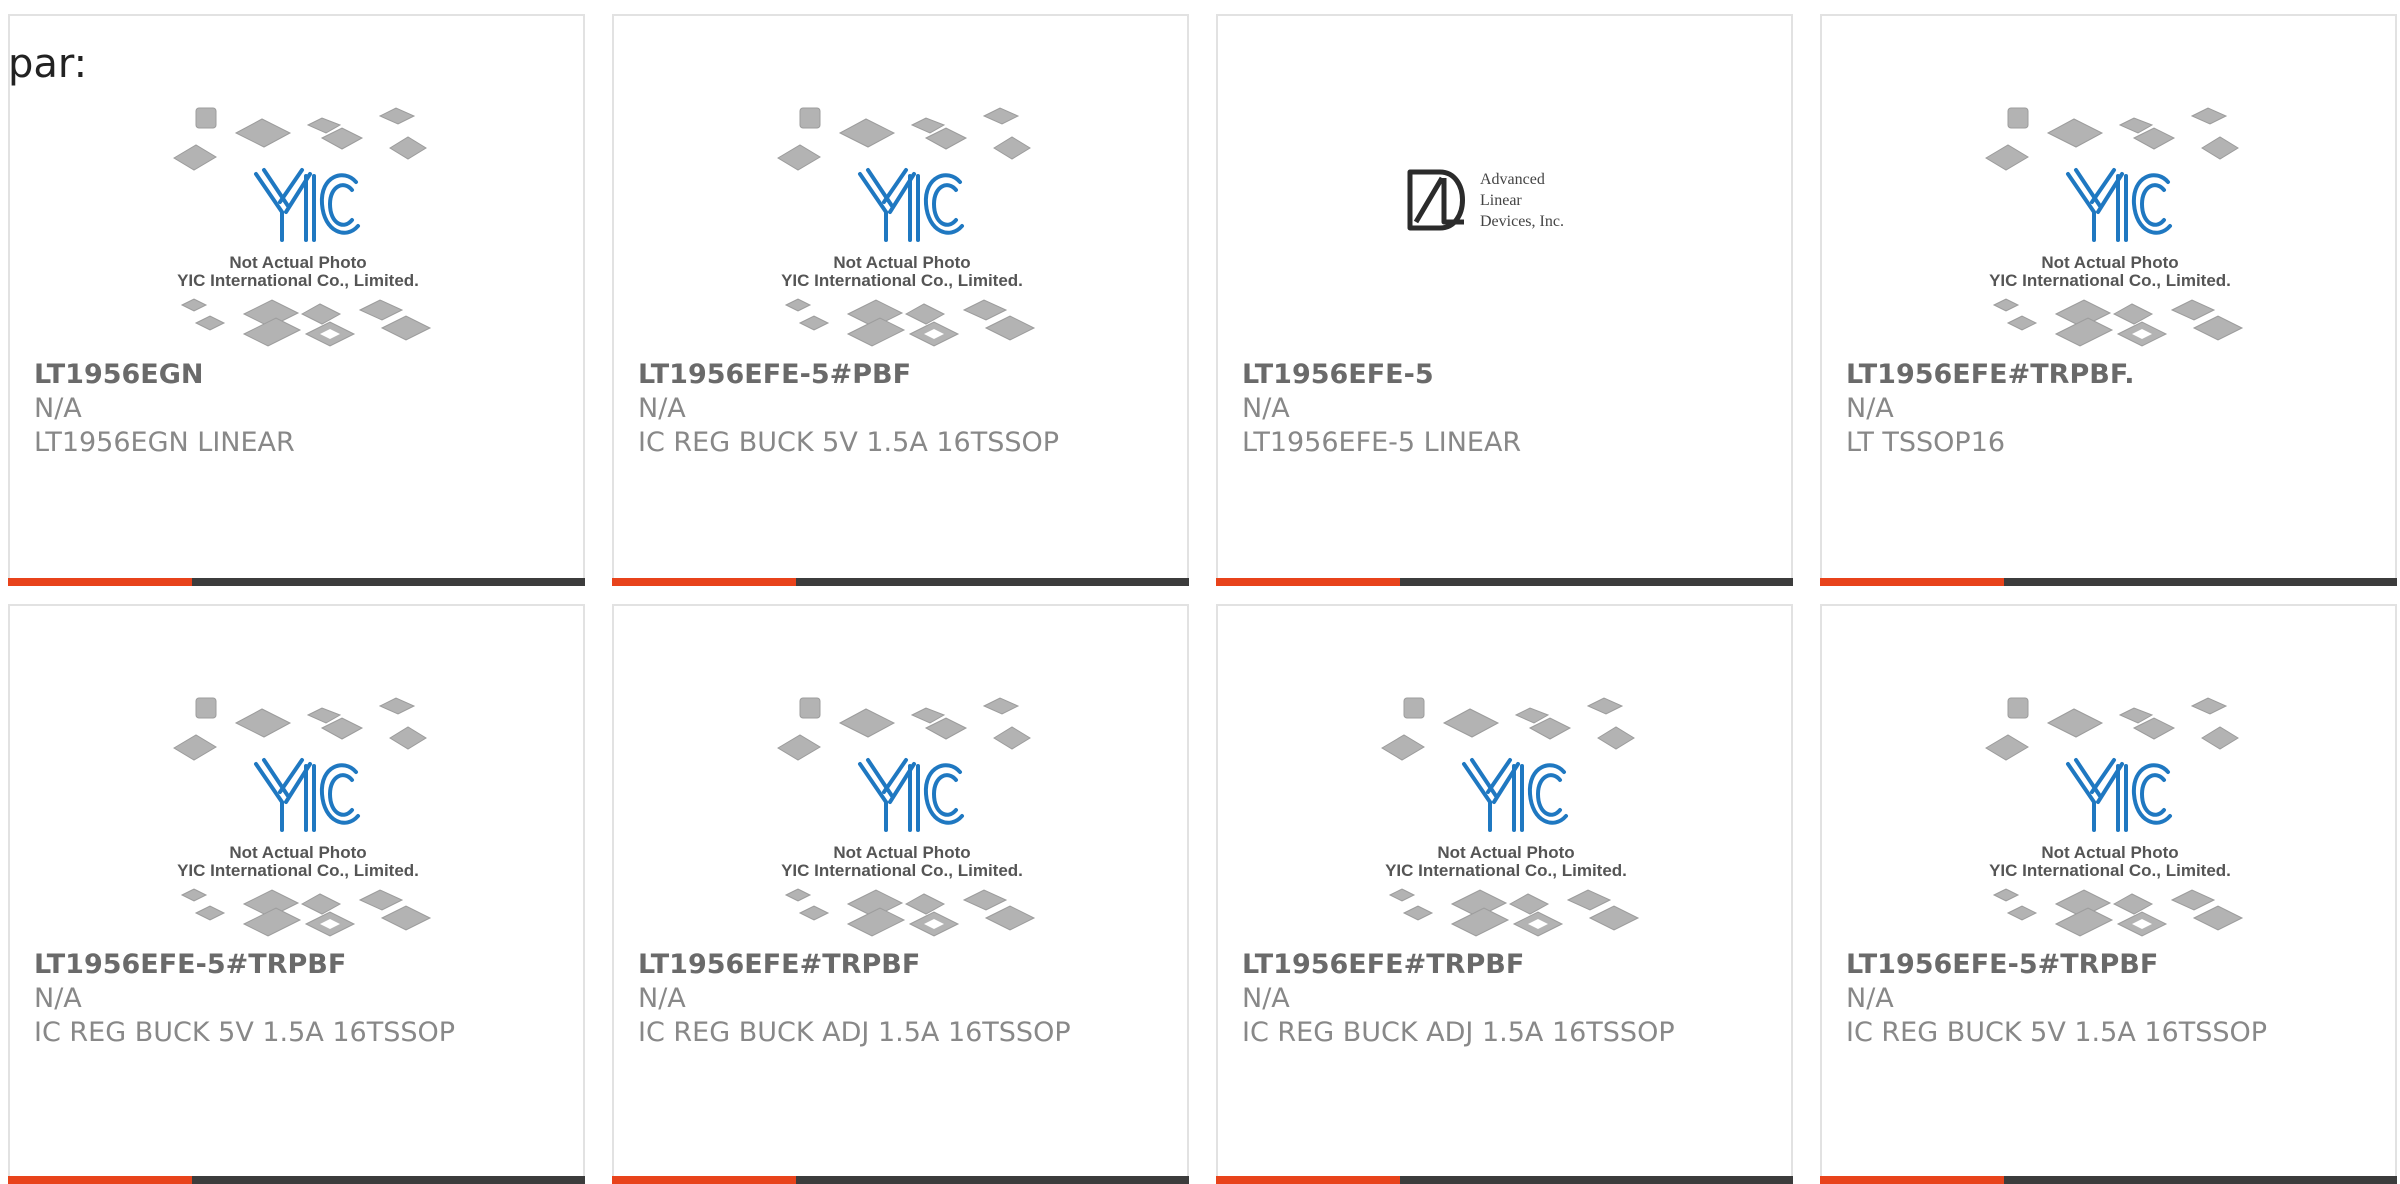 This screenshot has height=1184, width=2400. What do you see at coordinates (1501, 200) in the screenshot?
I see `ald-logo-line-2: Linear` at bounding box center [1501, 200].